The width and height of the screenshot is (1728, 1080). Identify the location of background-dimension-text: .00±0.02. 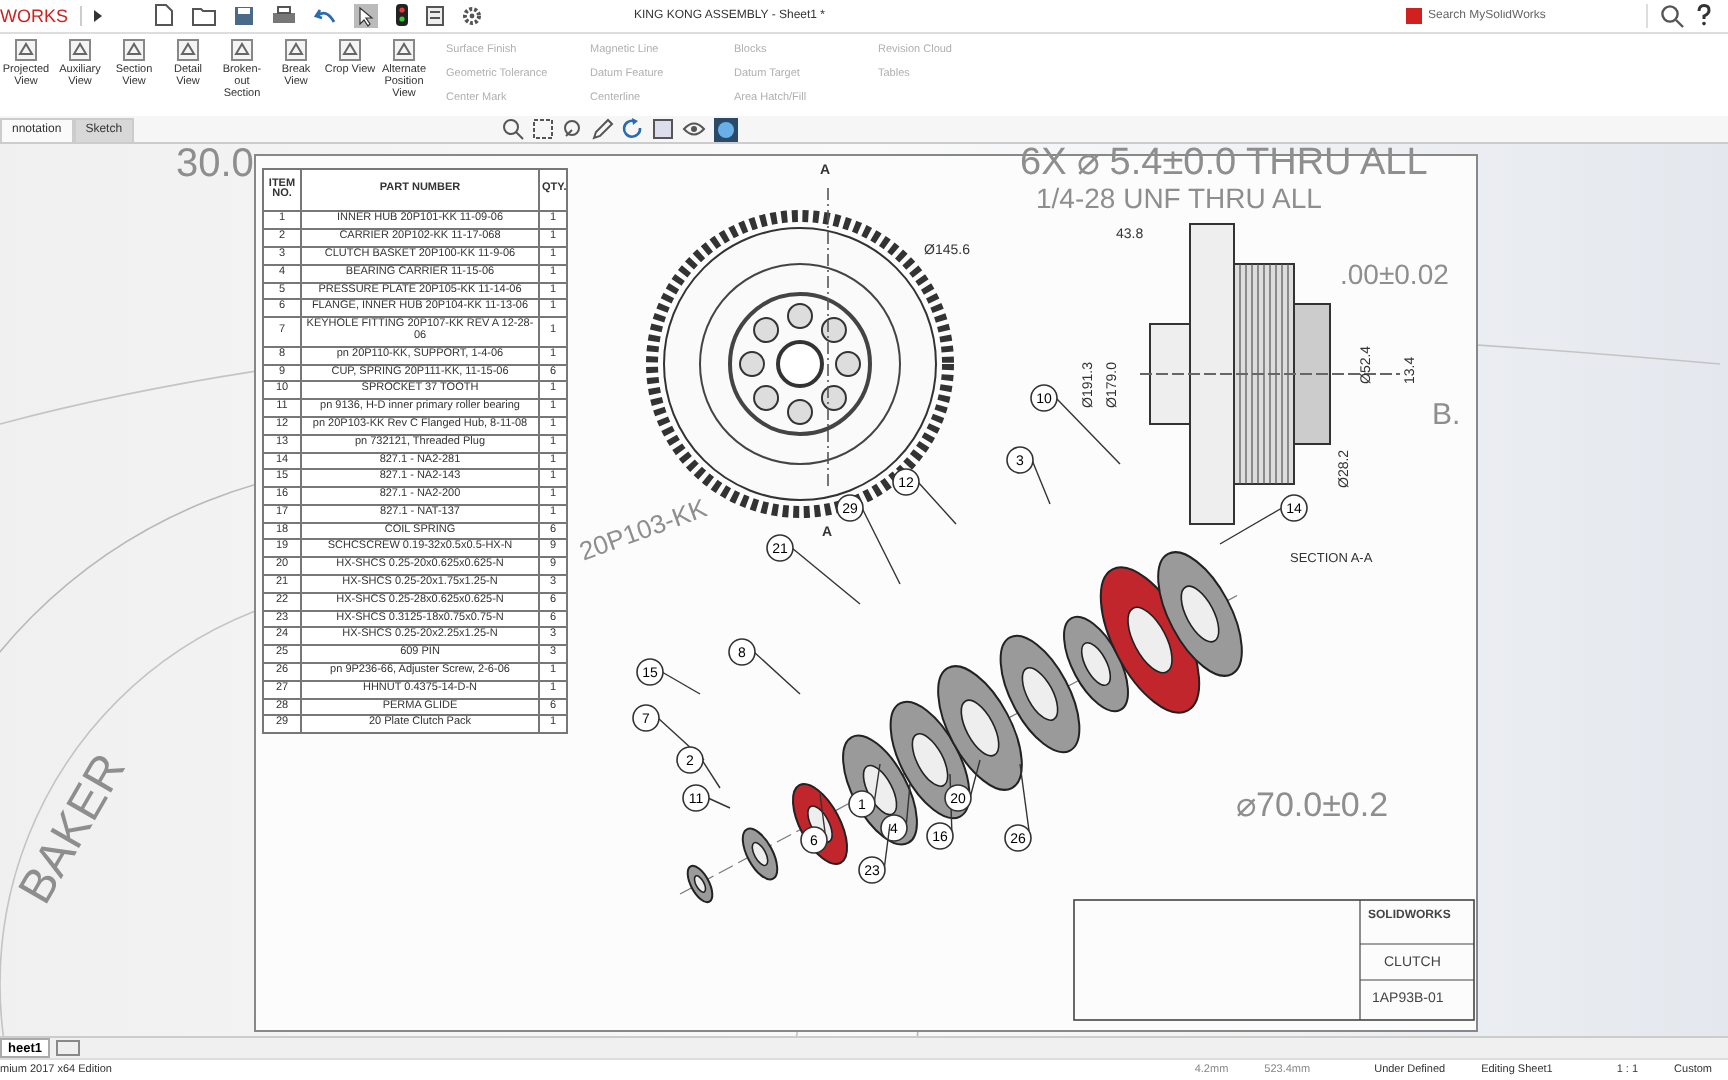
(1394, 274).